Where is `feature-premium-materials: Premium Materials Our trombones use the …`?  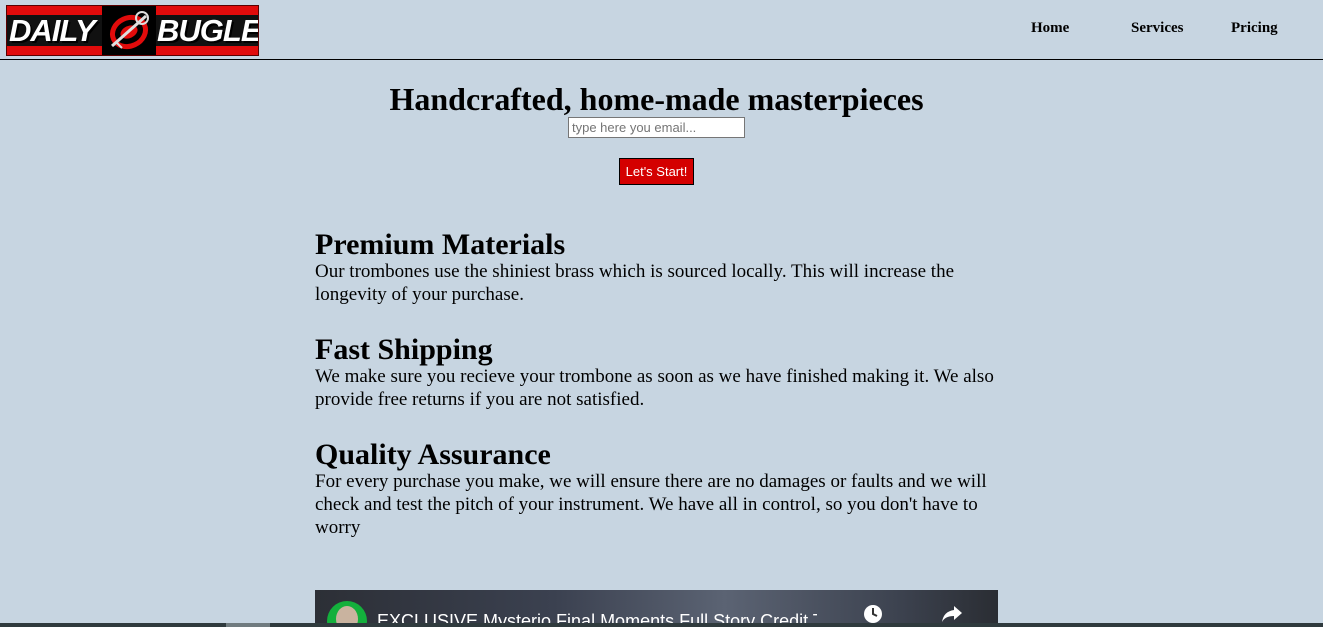
feature-premium-materials: Premium Materials Our trombones use the … is located at coordinates (660, 268).